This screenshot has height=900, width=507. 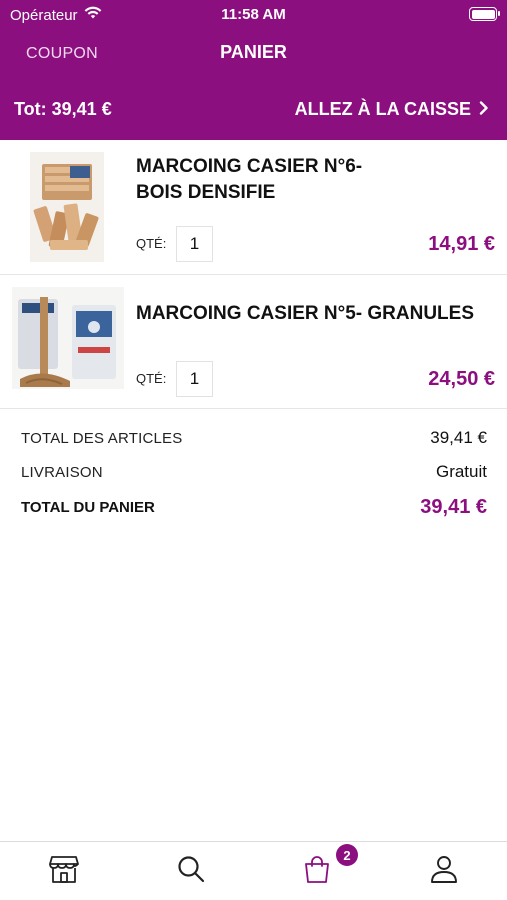 I want to click on user-icon, so click(x=444, y=871).